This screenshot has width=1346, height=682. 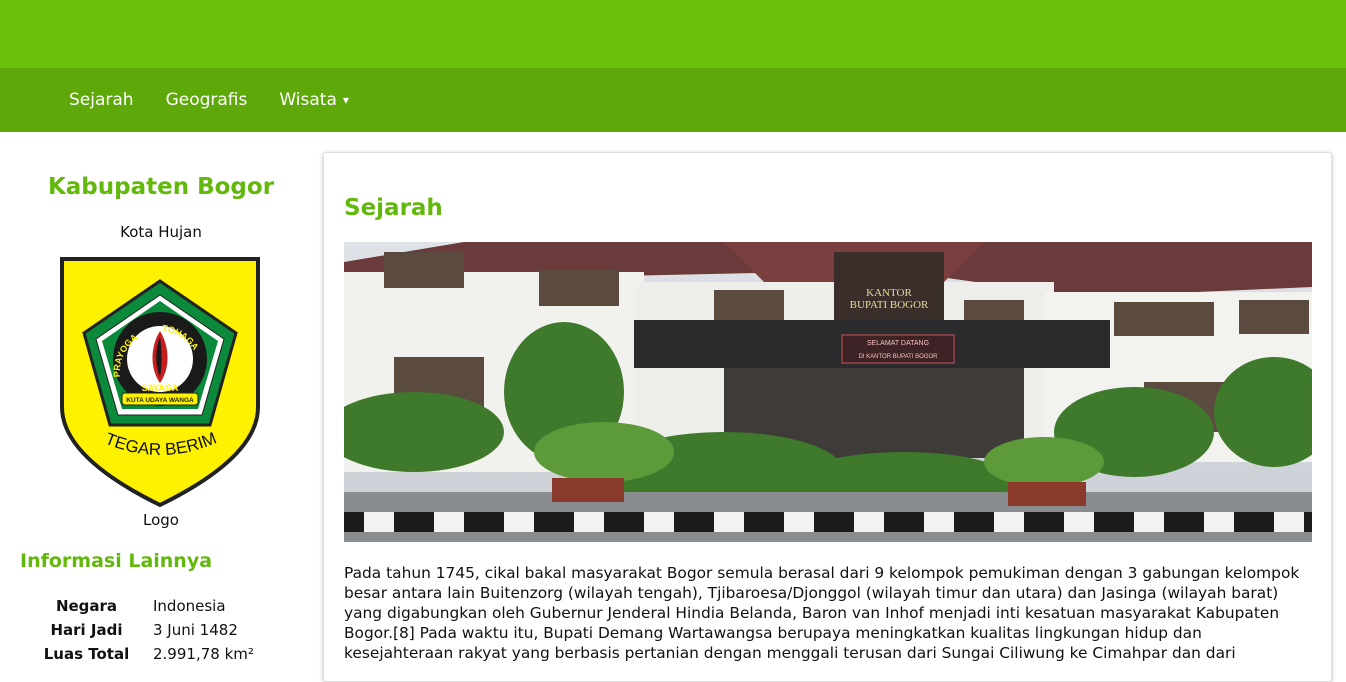 What do you see at coordinates (898, 357) in the screenshot?
I see `welcome-banner-line2: DI KANTOR BUPATI BOGOR` at bounding box center [898, 357].